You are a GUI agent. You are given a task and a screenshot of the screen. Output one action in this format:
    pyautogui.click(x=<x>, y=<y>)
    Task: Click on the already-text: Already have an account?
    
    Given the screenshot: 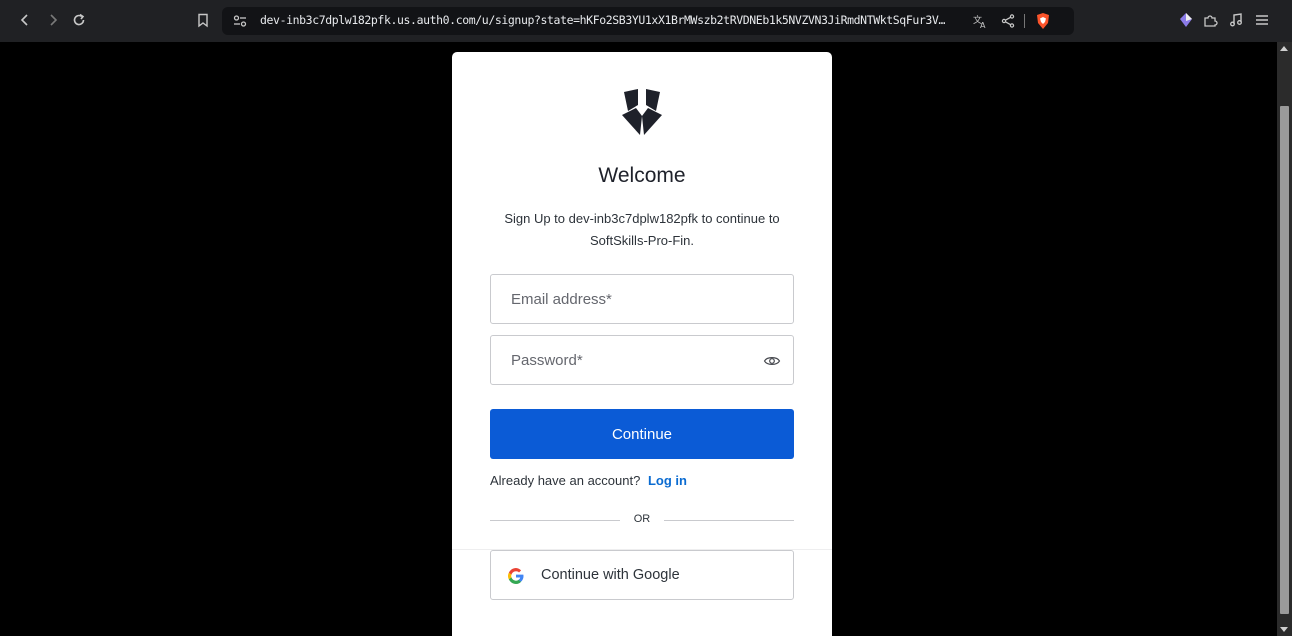 What is the action you would take?
    pyautogui.click(x=565, y=480)
    